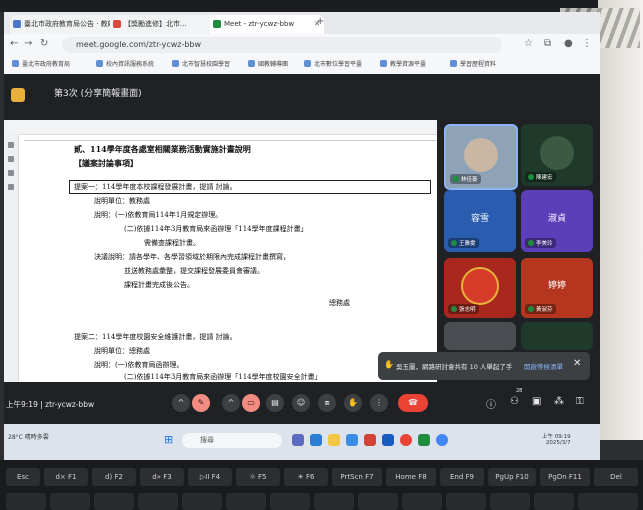  I want to click on participant-avatar: 淑貞, so click(557, 218).